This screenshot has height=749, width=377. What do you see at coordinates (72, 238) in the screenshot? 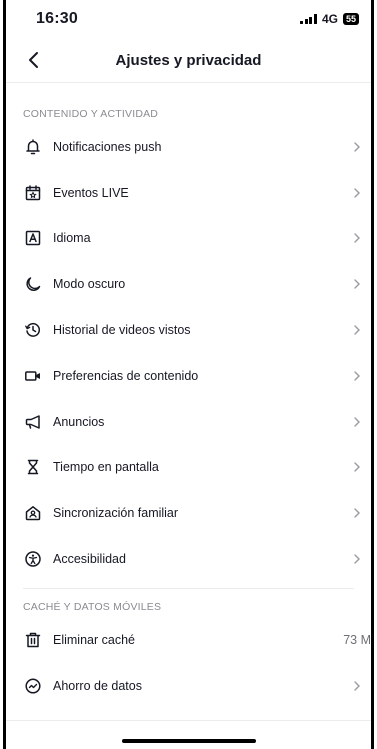
I see `settings-item-label: Idioma` at bounding box center [72, 238].